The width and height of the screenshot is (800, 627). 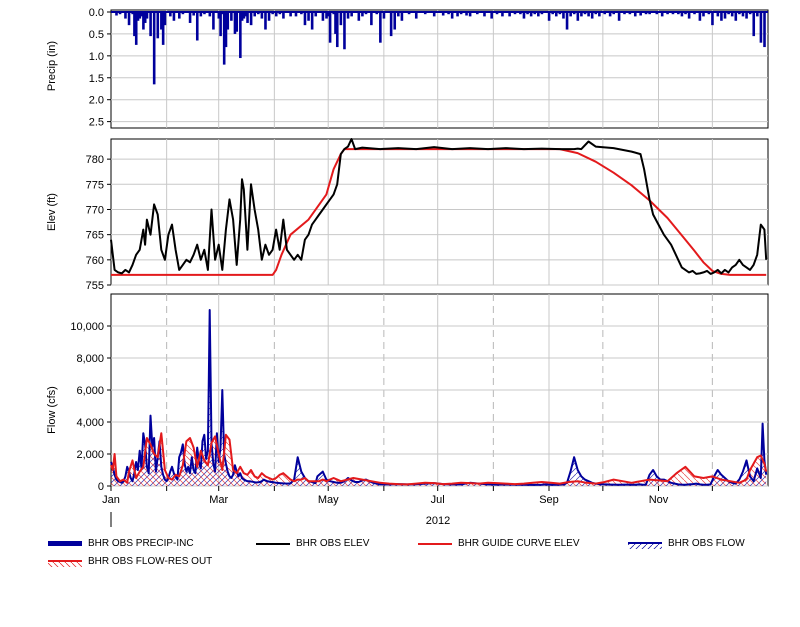 I want to click on legend-item-guide-curve: BHR GUIDE CURVE ELEV, so click(x=499, y=543).